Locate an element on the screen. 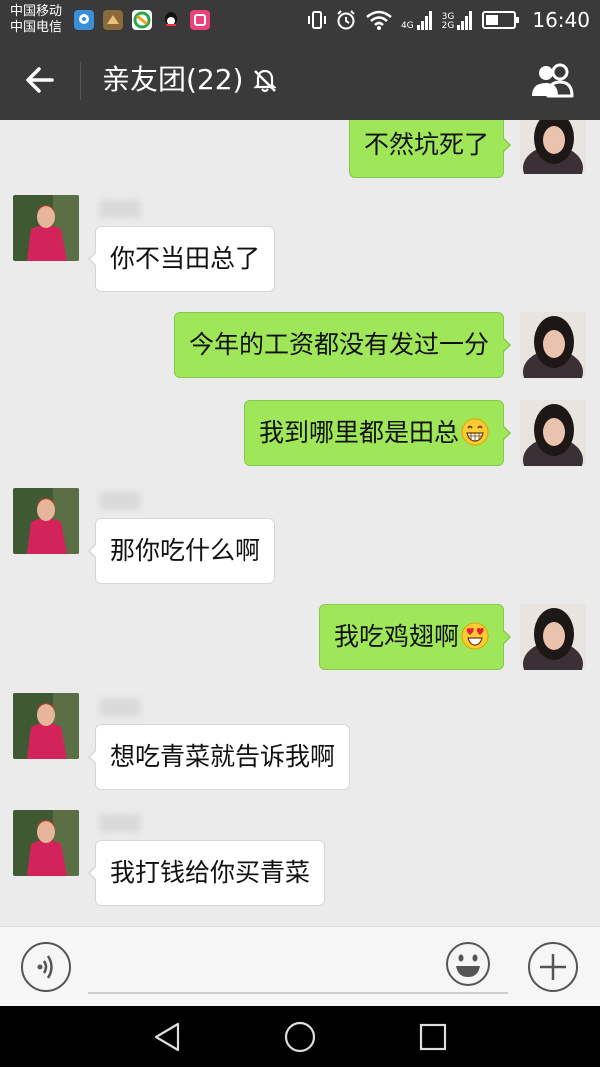 This screenshot has height=1067, width=600. message-input is located at coordinates (298, 993).